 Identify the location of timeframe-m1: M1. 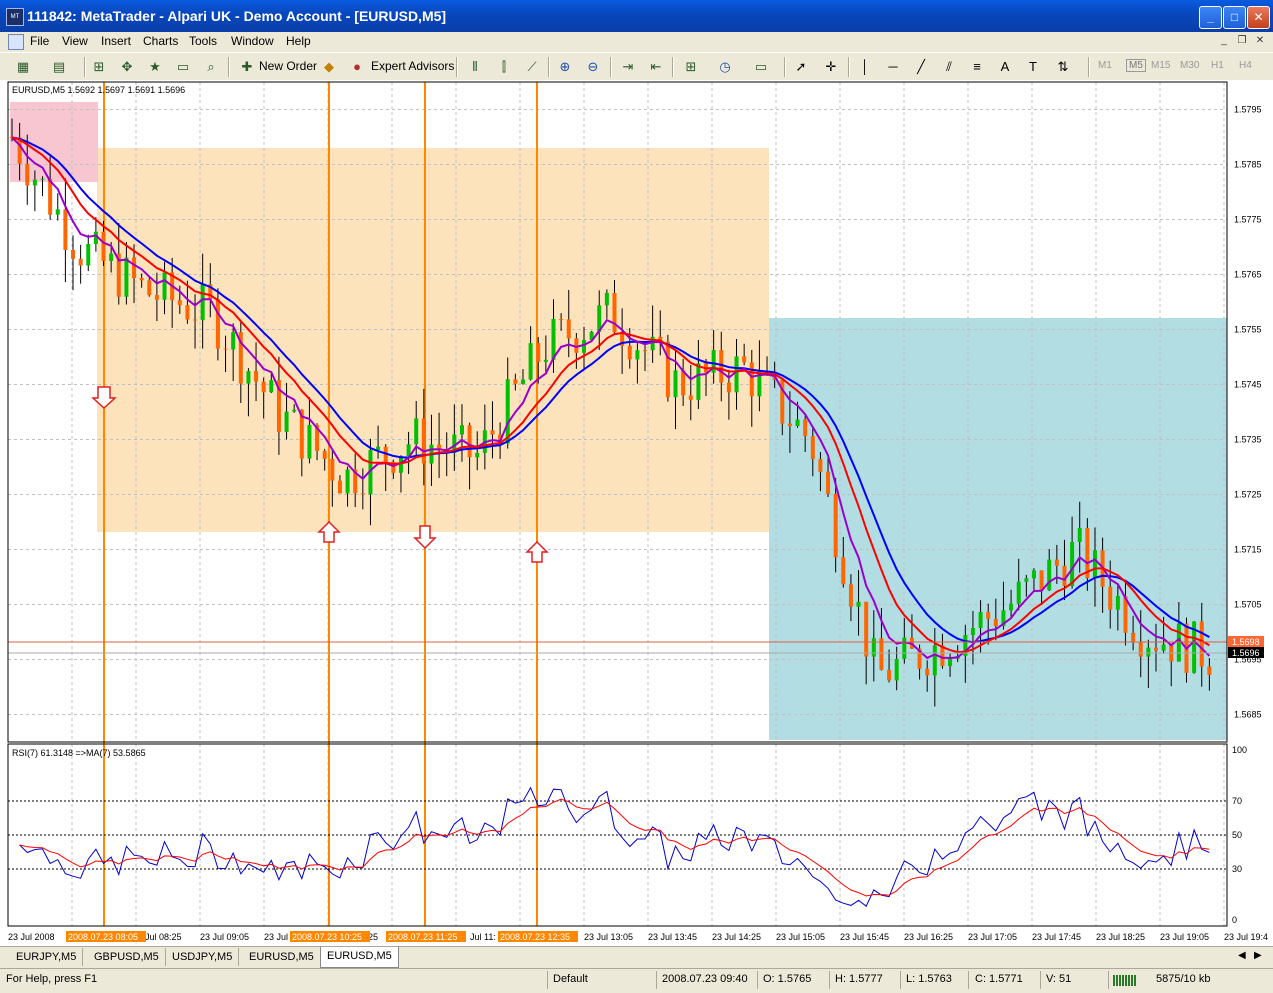
(1105, 65).